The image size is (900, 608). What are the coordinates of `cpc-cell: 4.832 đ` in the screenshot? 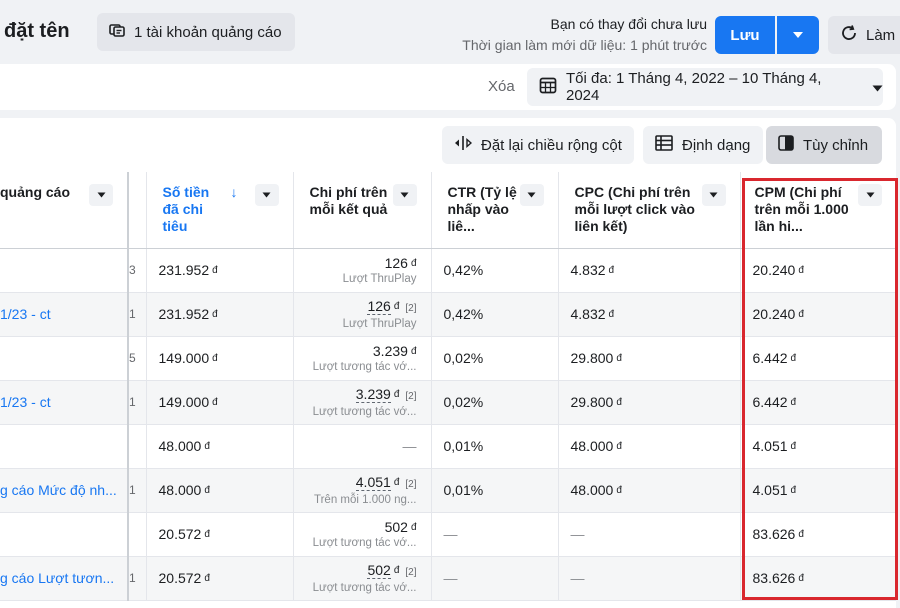 It's located at (649, 270).